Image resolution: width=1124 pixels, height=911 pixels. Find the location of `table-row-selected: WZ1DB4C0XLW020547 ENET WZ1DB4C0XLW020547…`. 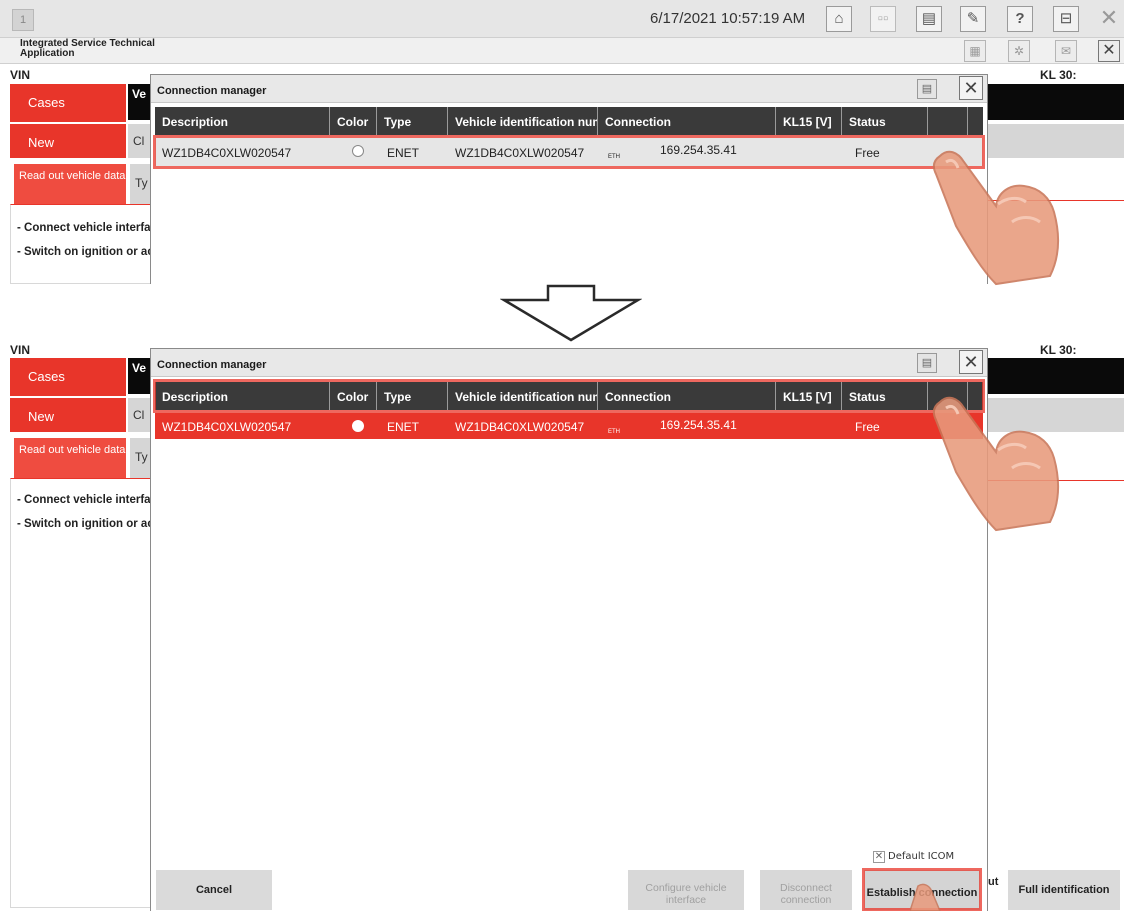

table-row-selected: WZ1DB4C0XLW020547 ENET WZ1DB4C0XLW020547… is located at coordinates (569, 426).